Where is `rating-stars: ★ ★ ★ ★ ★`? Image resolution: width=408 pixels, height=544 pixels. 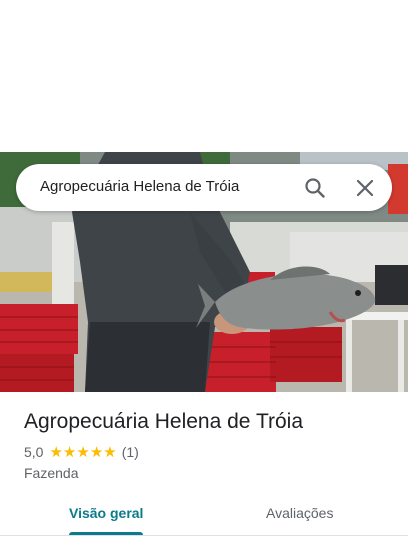 rating-stars: ★ ★ ★ ★ ★ is located at coordinates (82, 452).